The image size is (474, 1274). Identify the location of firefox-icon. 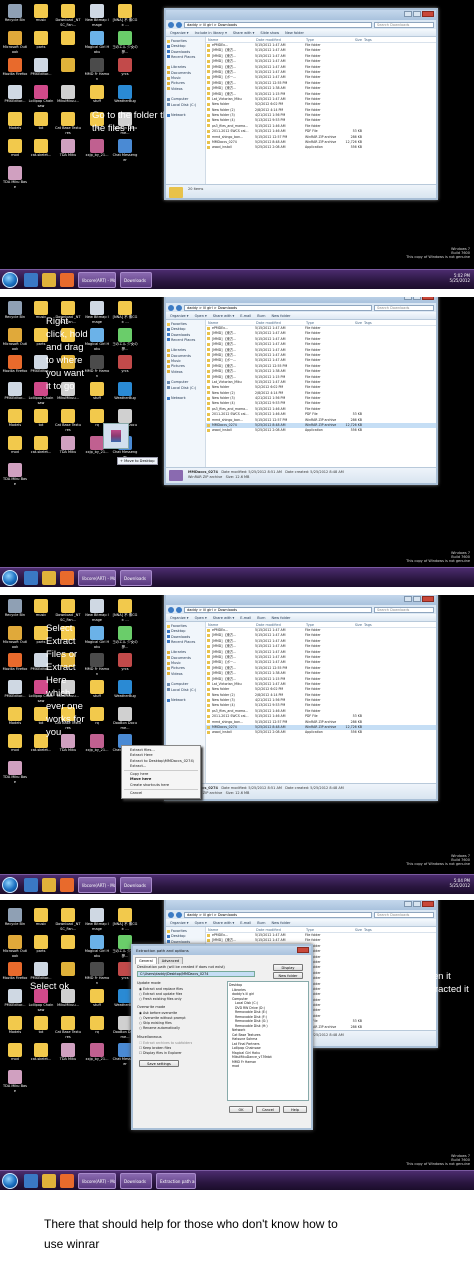
(67, 578).